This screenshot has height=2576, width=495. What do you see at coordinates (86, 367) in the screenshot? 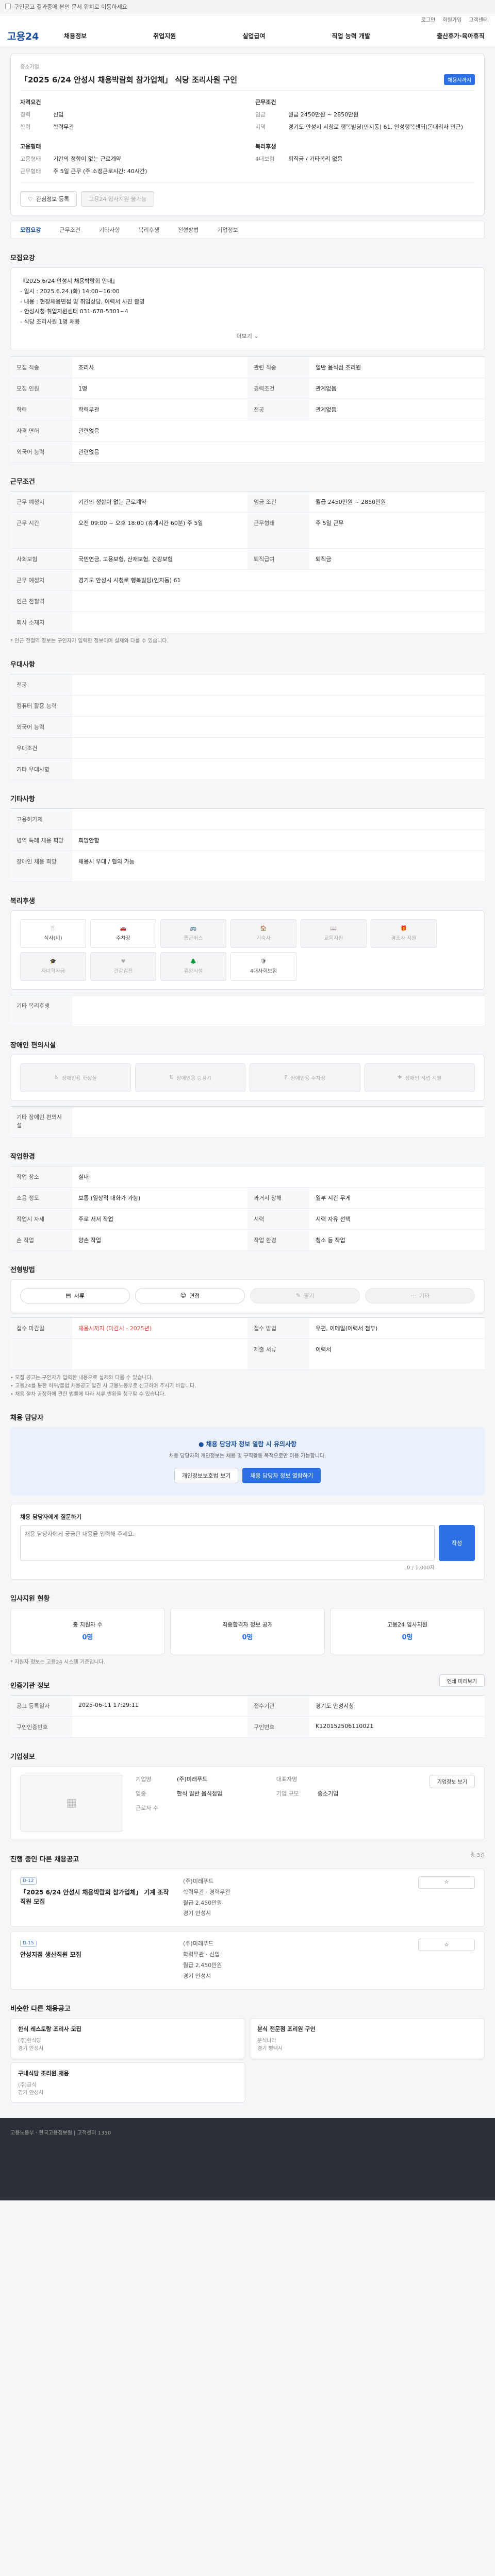
I see `cell-value: 조리사` at bounding box center [86, 367].